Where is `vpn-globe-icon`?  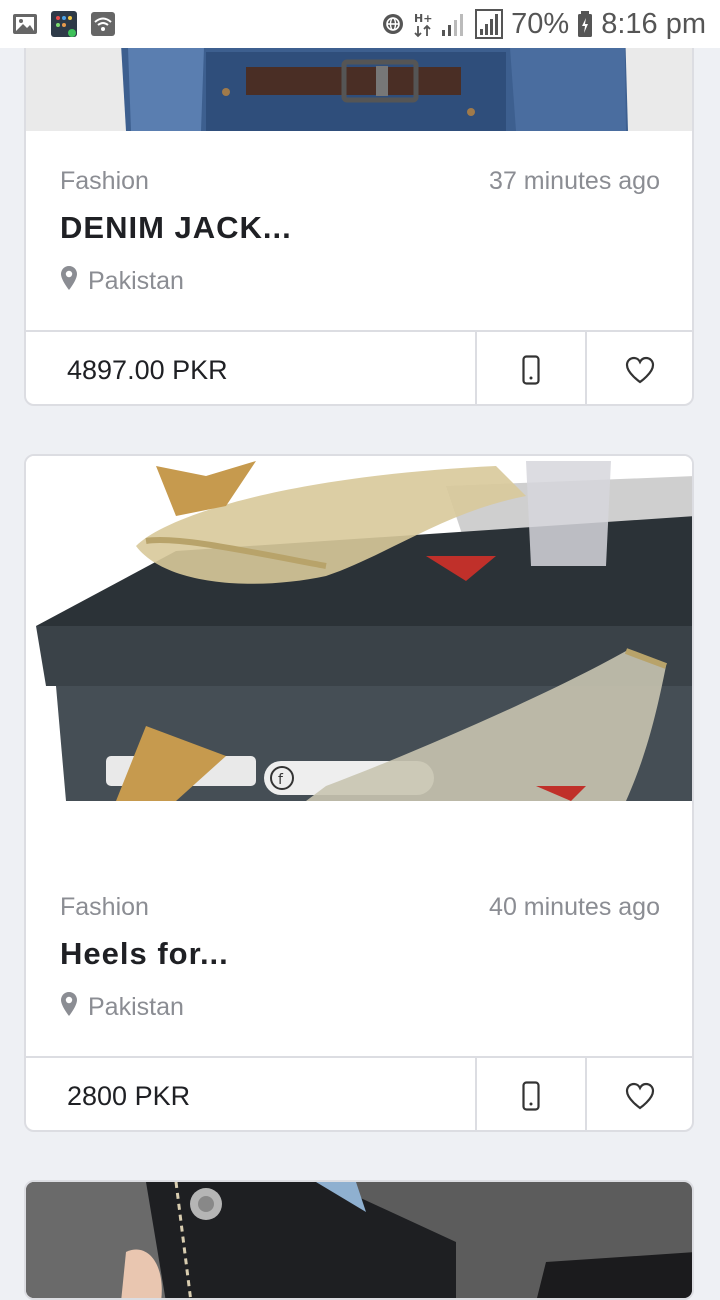
vpn-globe-icon is located at coordinates (393, 24).